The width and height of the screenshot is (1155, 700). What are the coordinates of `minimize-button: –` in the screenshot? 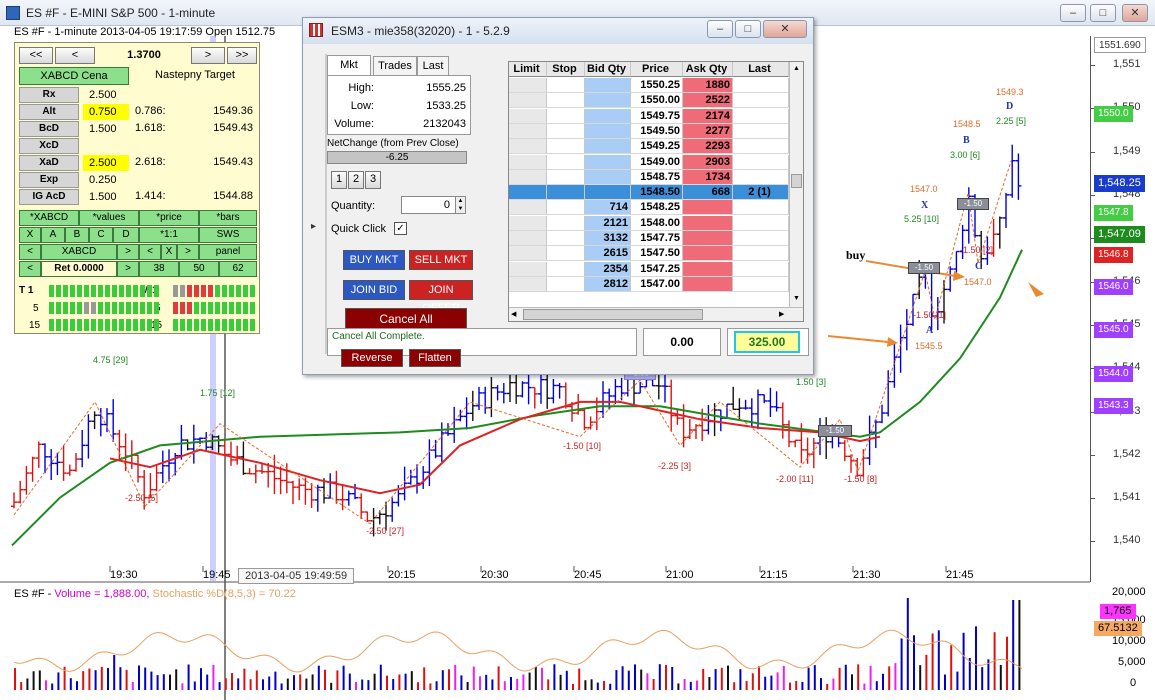 It's located at (1073, 13).